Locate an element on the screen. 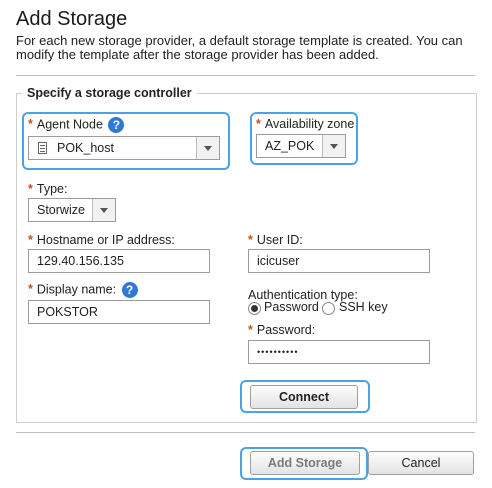  hostname-label: * Hostname or IP address: is located at coordinates (101, 240).